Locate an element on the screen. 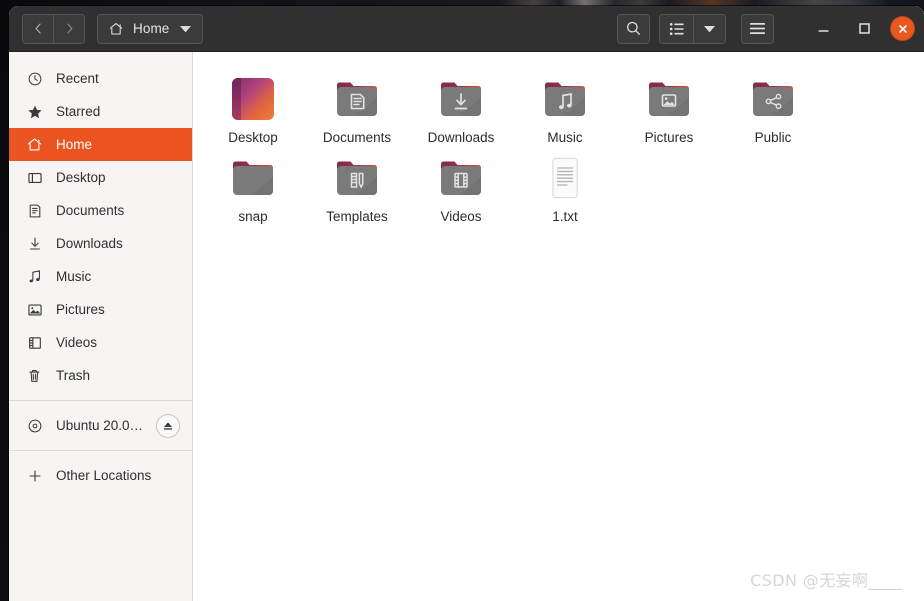  sidebar-item-downloads: Downloads is located at coordinates (100, 243).